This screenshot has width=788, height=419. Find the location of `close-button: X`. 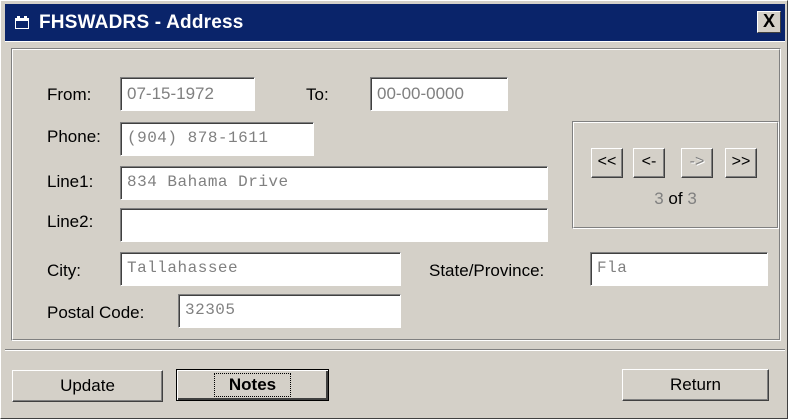

close-button: X is located at coordinates (769, 22).